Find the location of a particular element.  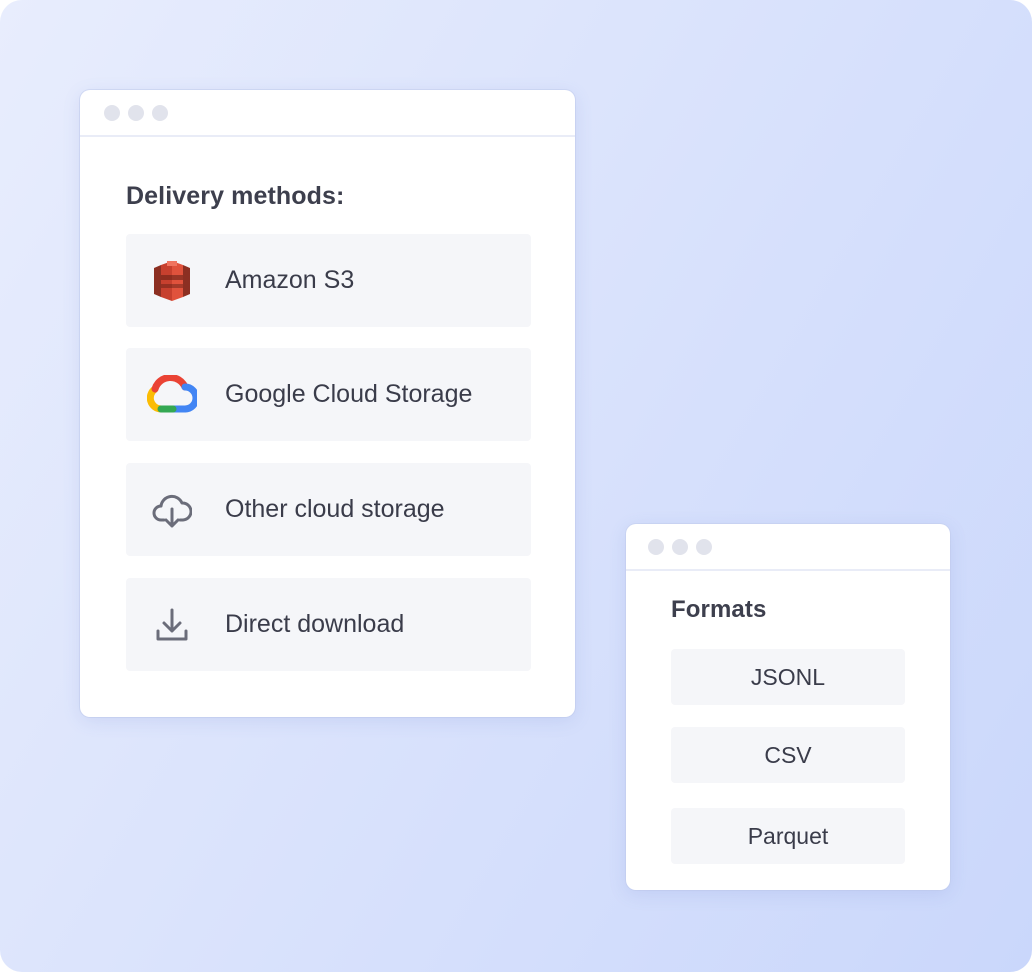

method-direct-download: Direct download is located at coordinates (328, 624).